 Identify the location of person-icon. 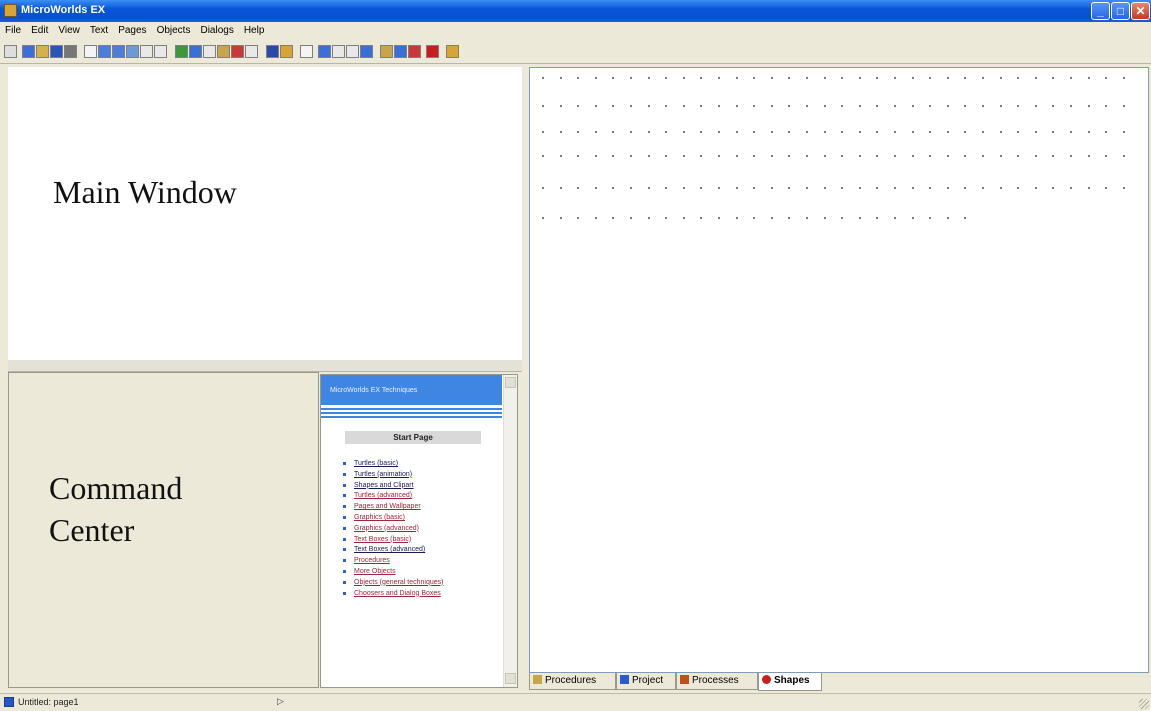
(324, 51).